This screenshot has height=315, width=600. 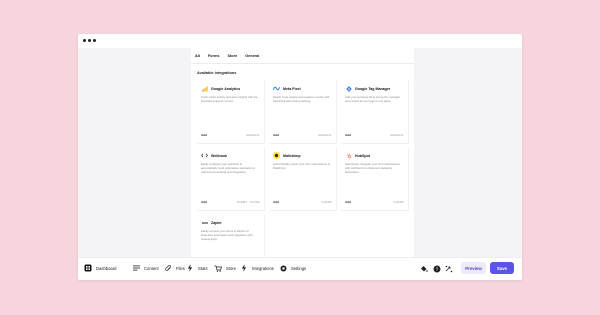 What do you see at coordinates (424, 269) in the screenshot?
I see `paint-bucket-icon` at bounding box center [424, 269].